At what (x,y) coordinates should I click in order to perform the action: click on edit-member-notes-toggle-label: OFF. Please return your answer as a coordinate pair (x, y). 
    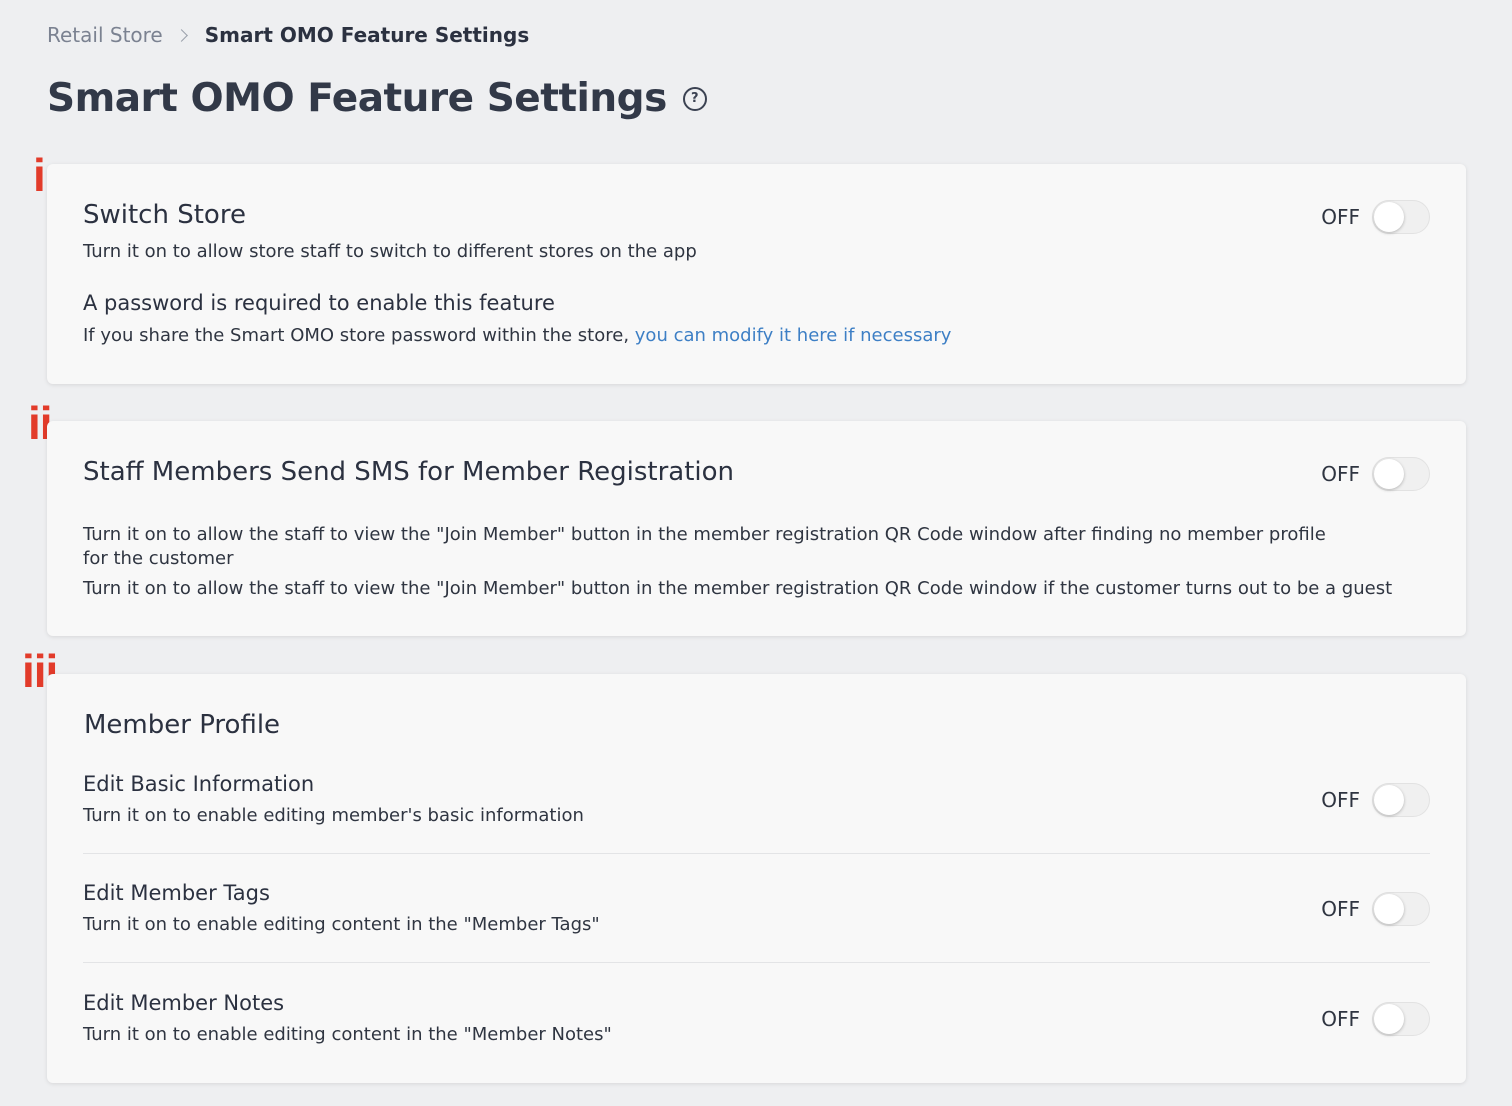
    Looking at the image, I should click on (1340, 1019).